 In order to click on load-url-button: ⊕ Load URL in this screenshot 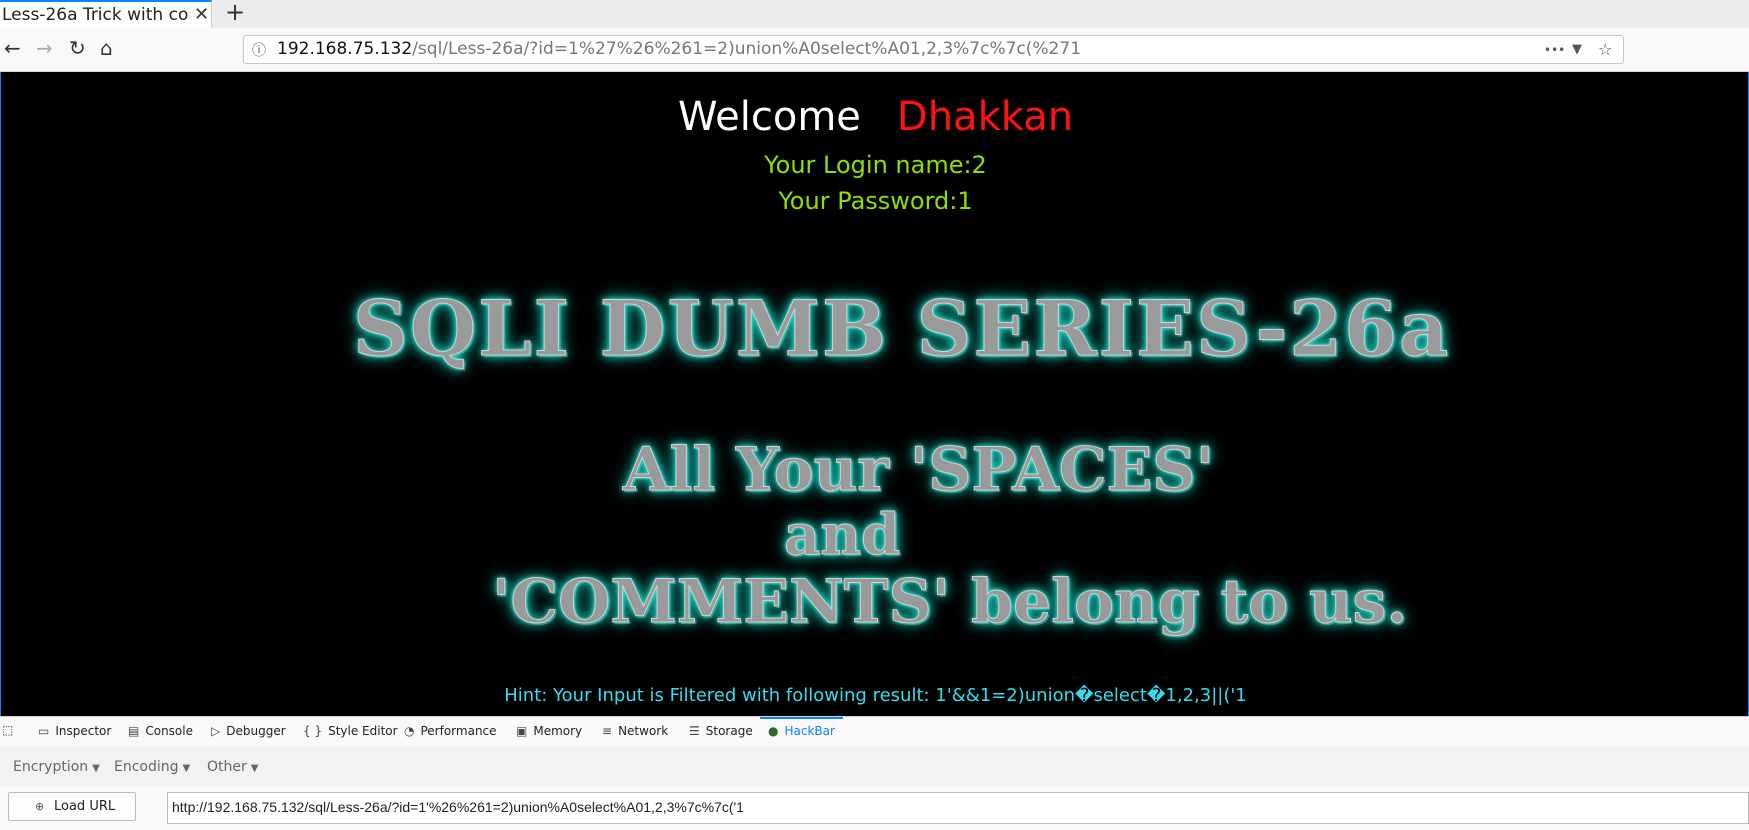, I will do `click(72, 806)`.